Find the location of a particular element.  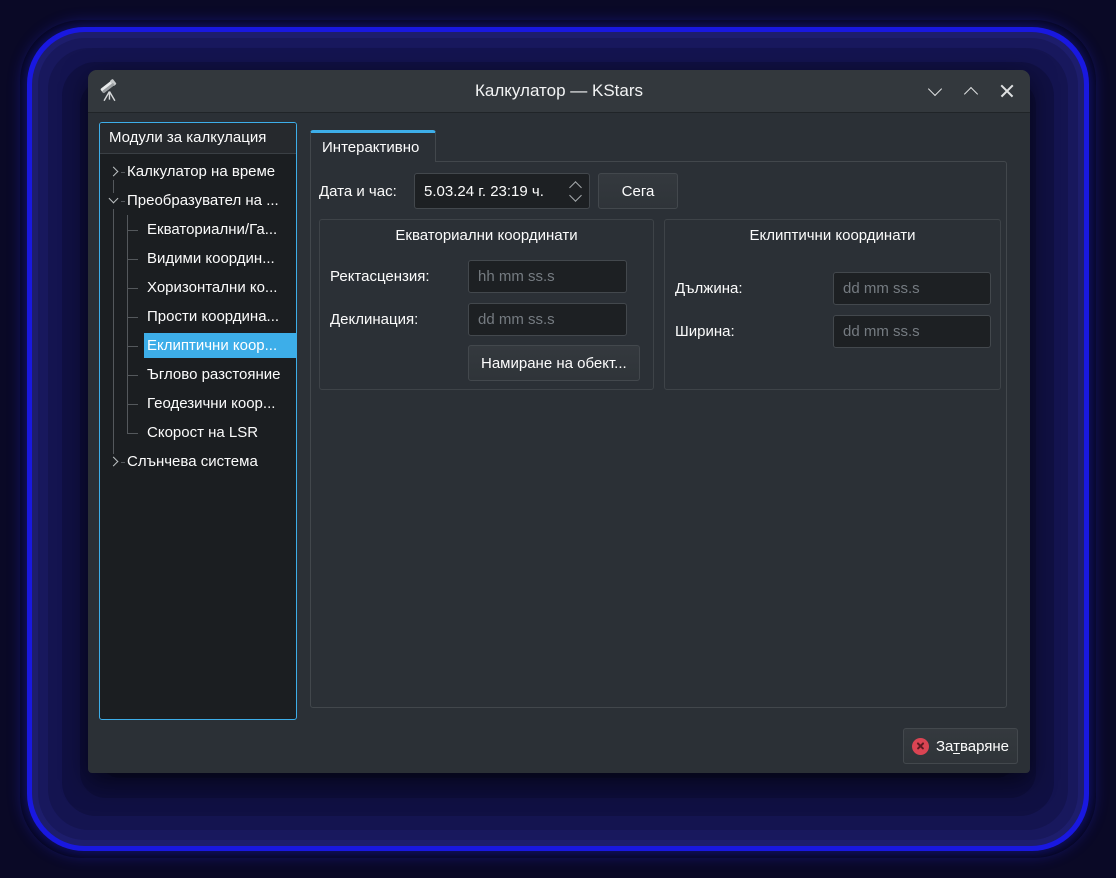

ecliptic-title: Еклиптични координати is located at coordinates (832, 235).